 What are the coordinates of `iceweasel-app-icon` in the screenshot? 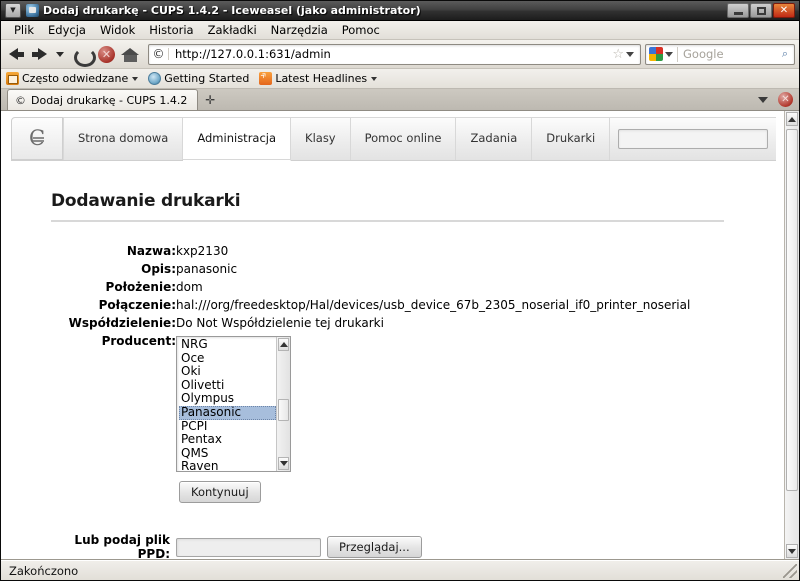 It's located at (32, 10).